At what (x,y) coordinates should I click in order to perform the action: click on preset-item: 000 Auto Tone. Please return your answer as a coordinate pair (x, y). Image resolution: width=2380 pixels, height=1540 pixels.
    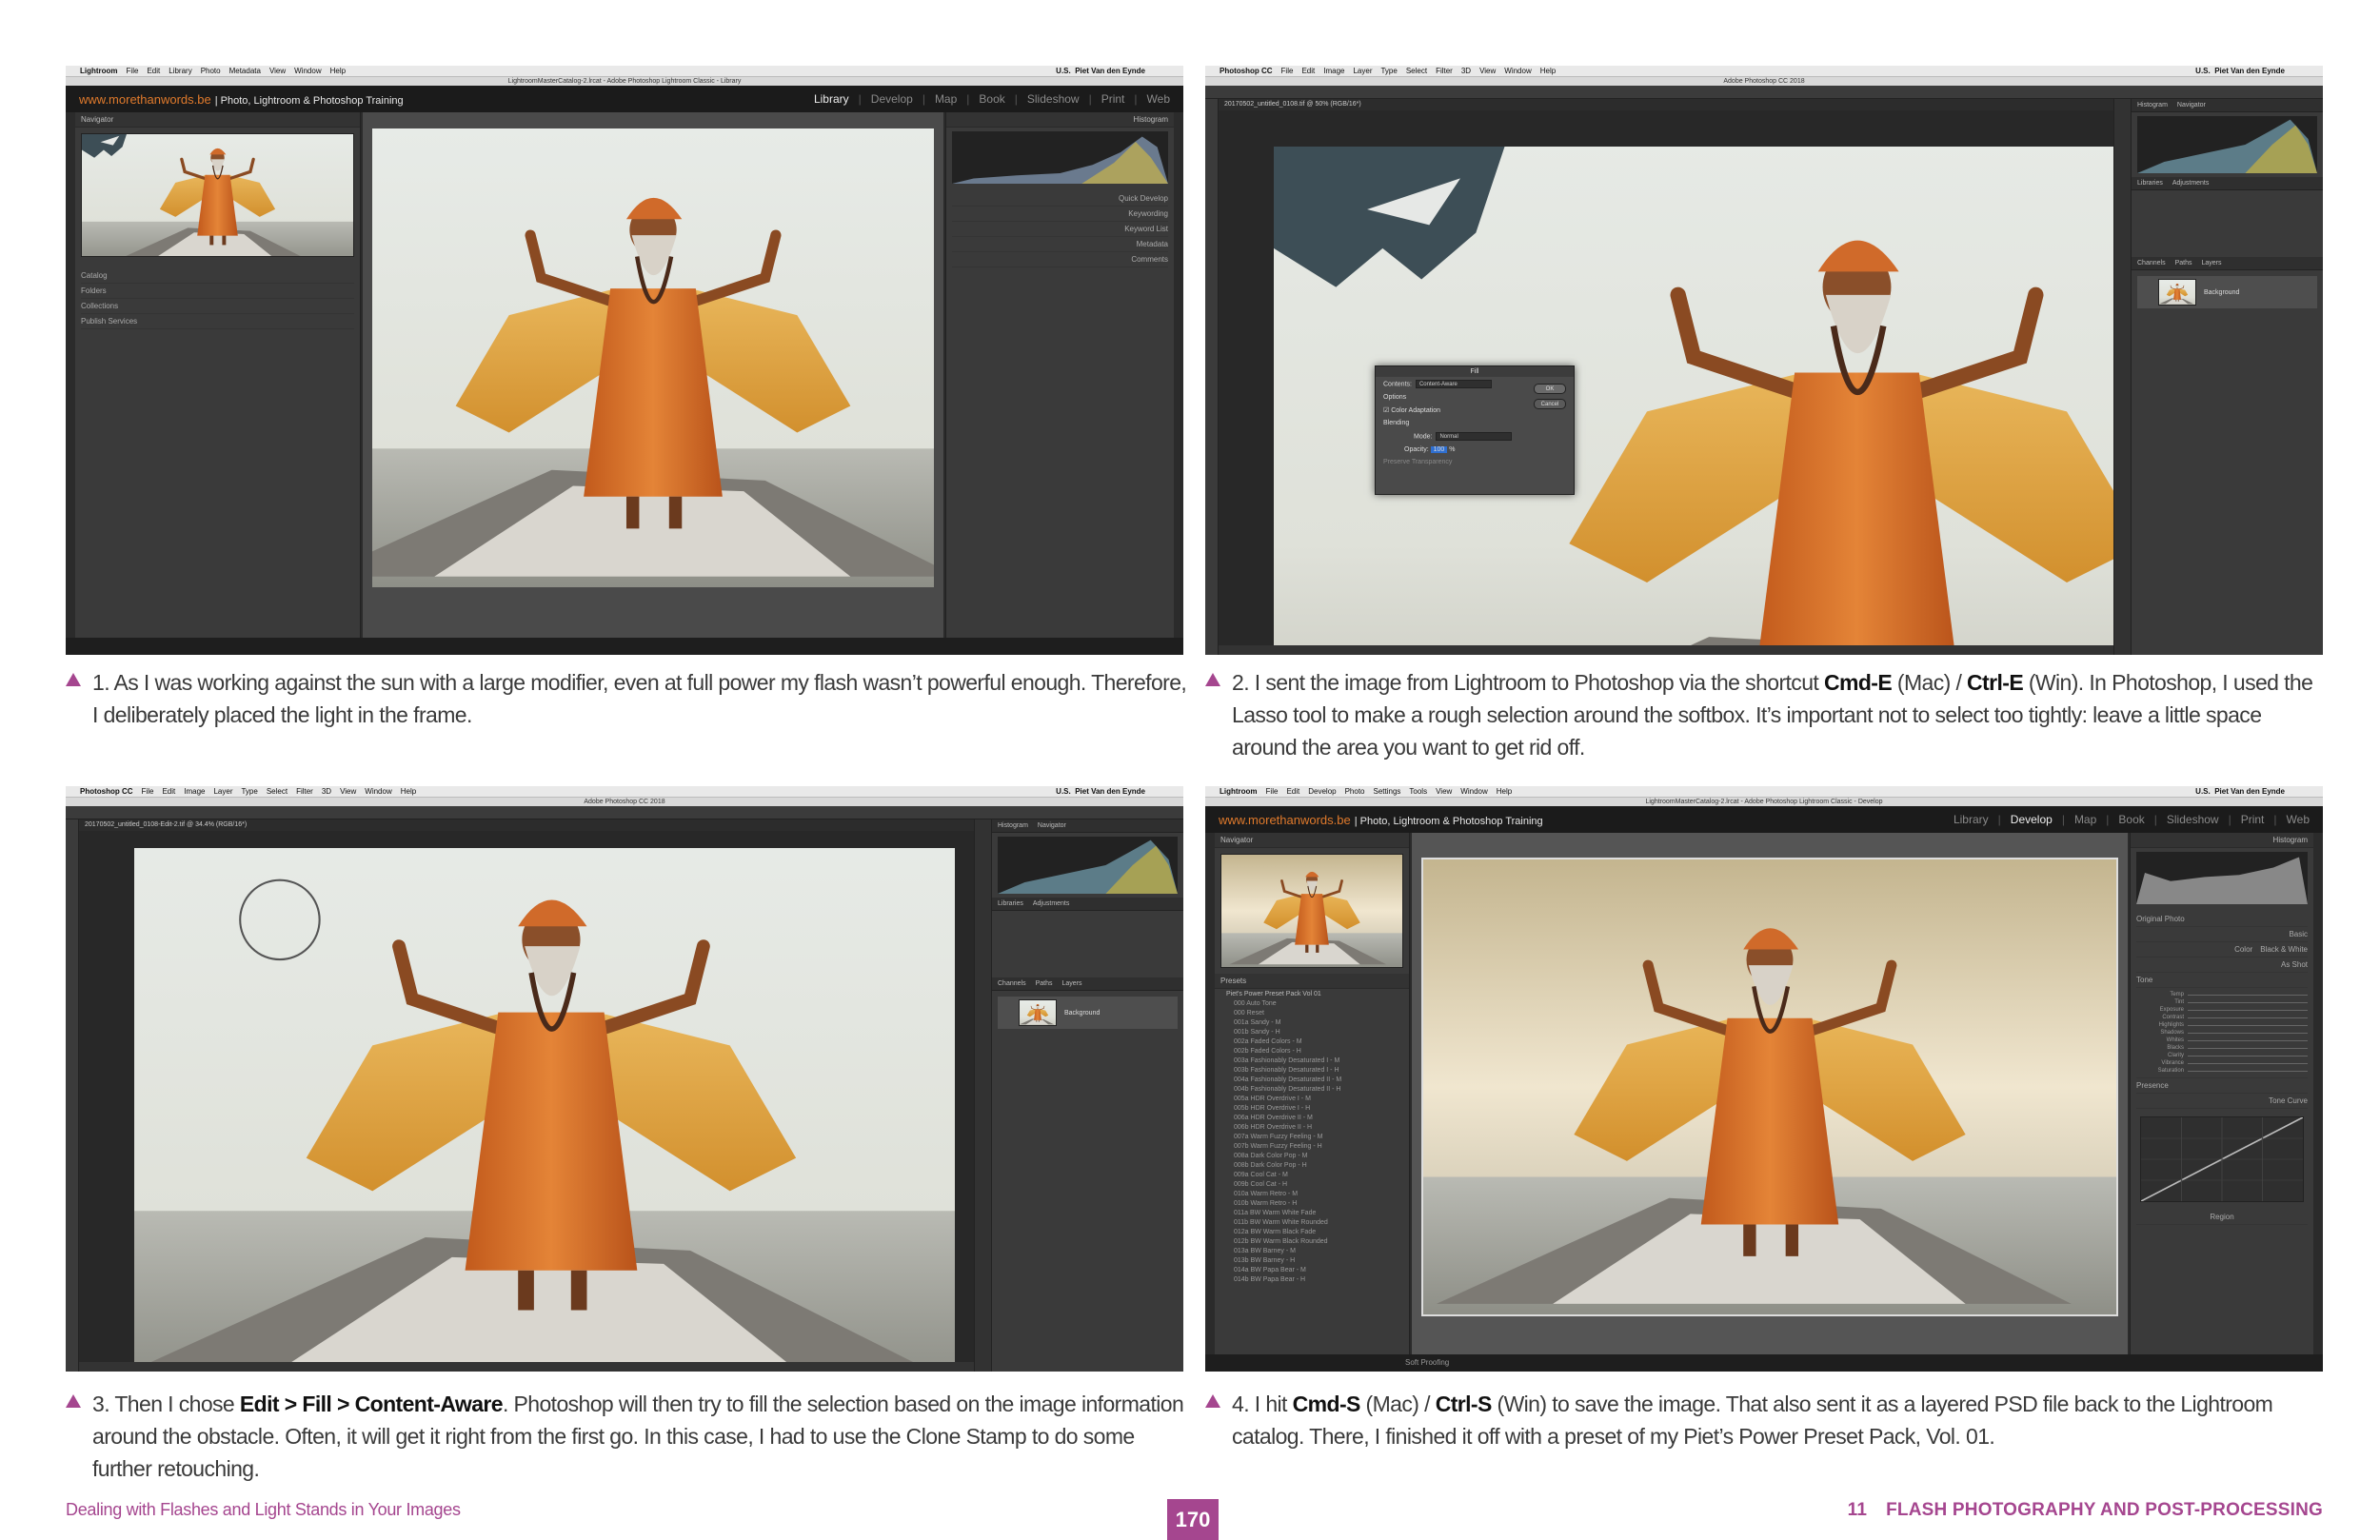
    Looking at the image, I should click on (1312, 1003).